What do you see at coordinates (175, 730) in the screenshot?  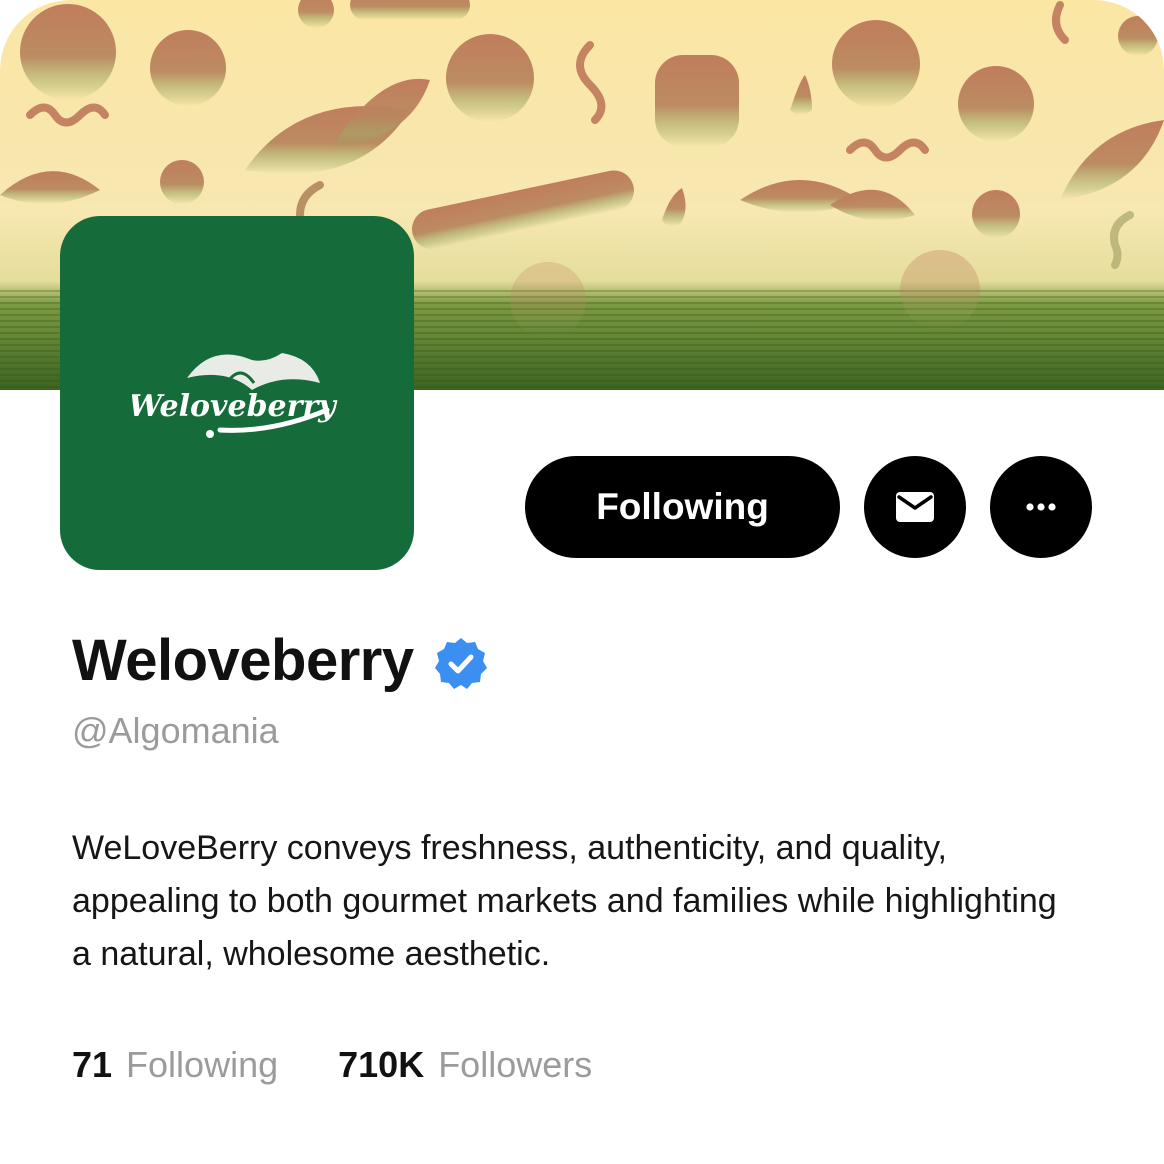 I see `user-handle: @Algomania` at bounding box center [175, 730].